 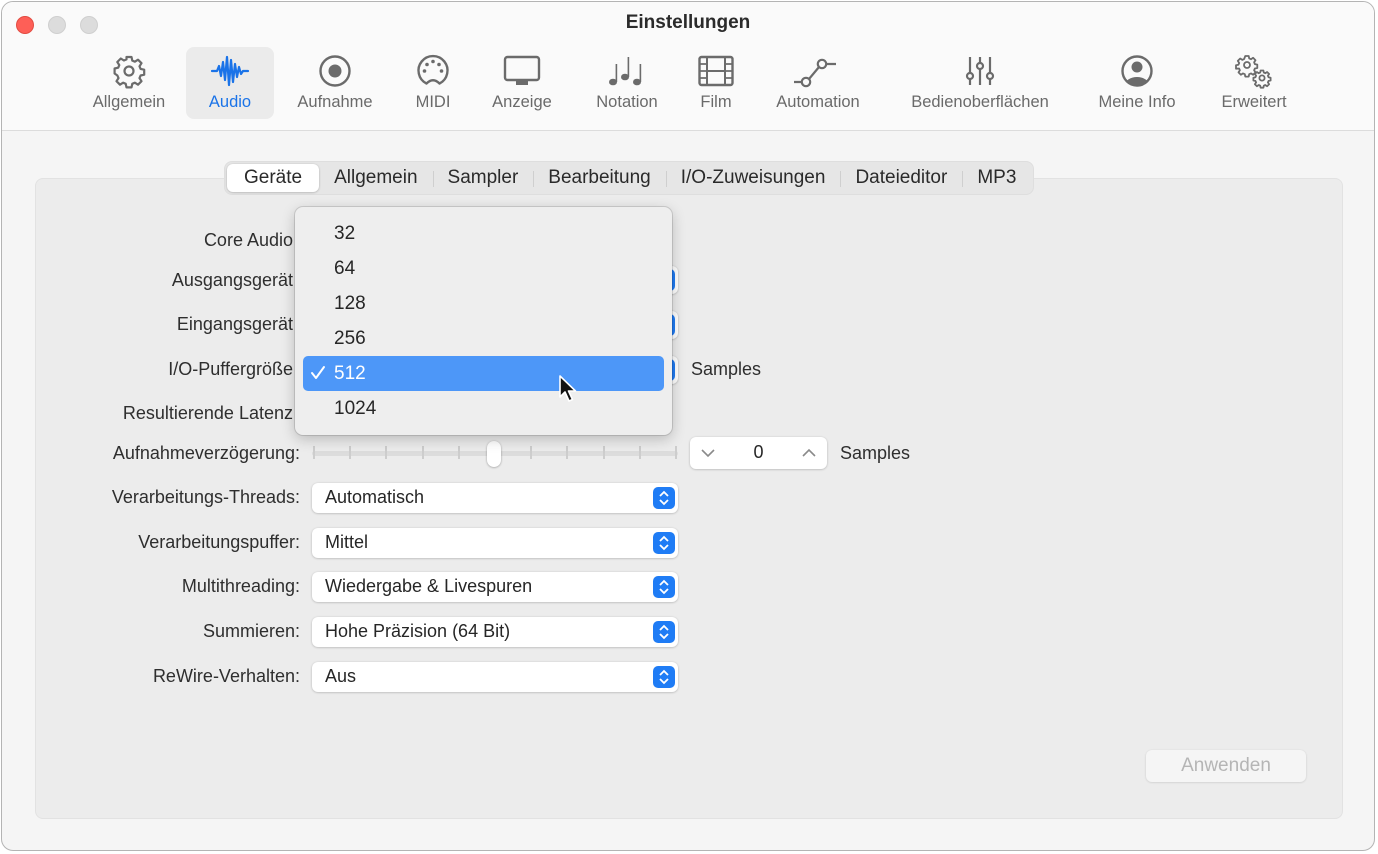 I want to click on buffer-size-option-label: 512, so click(x=350, y=373).